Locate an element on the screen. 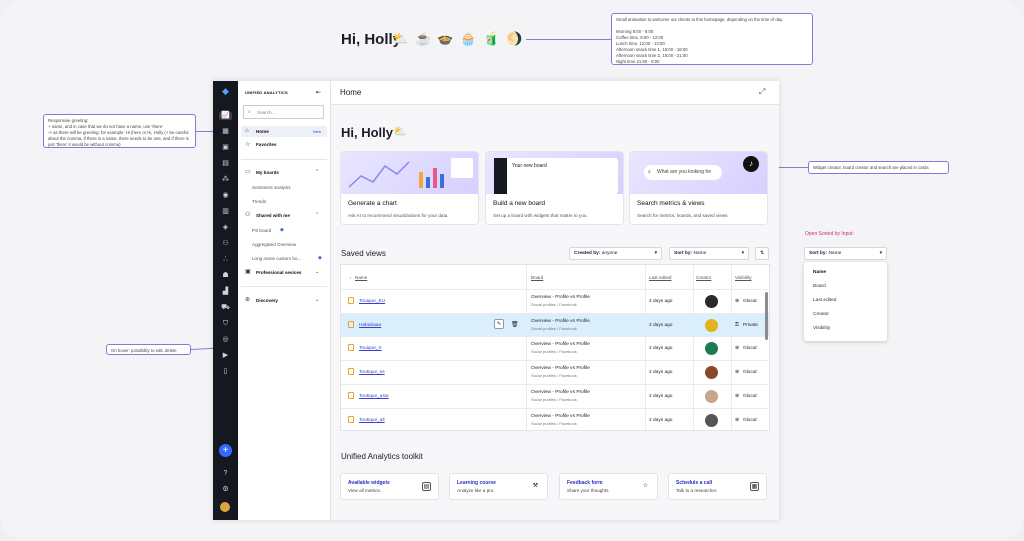 The height and width of the screenshot is (541, 1024). sidebar-item-professional: Professional sevices is located at coordinates (278, 272).